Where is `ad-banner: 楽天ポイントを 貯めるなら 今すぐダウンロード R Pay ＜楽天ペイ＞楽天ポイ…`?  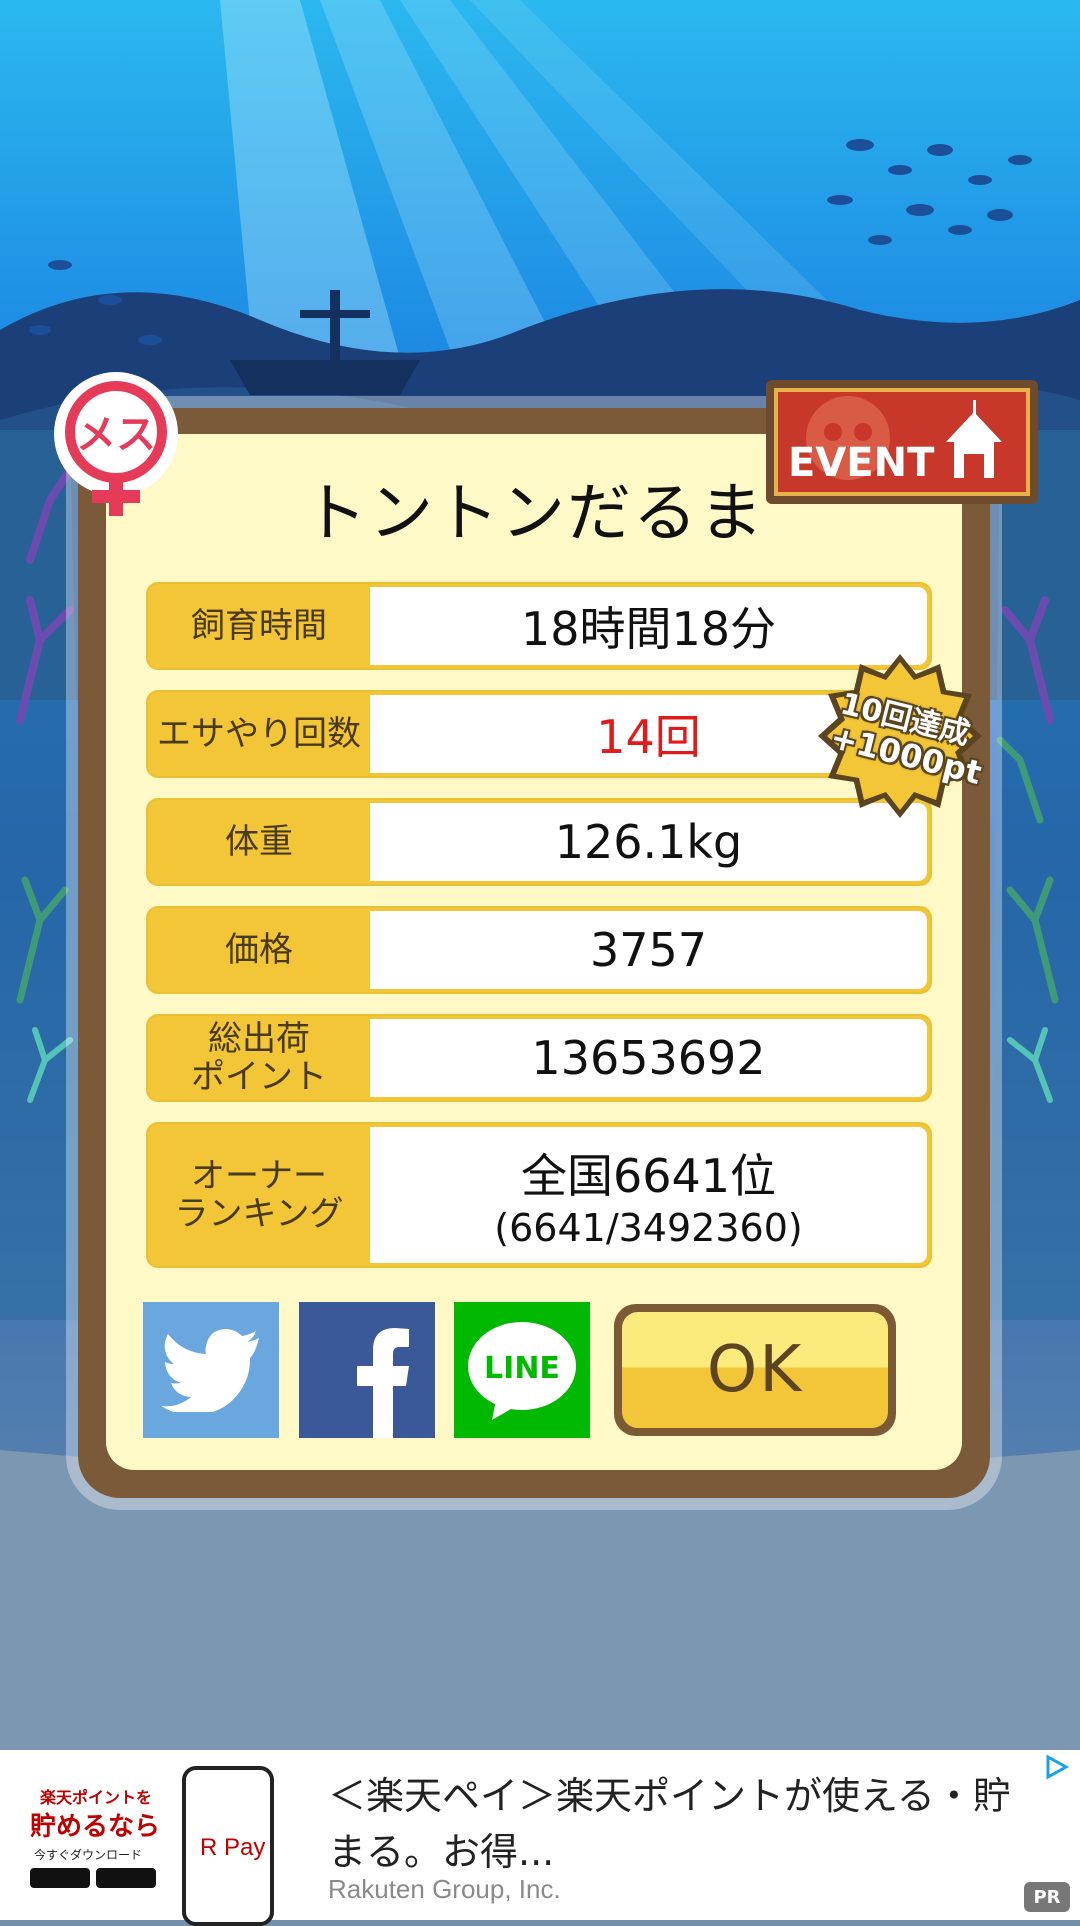 ad-banner: 楽天ポイントを 貯めるなら 今すぐダウンロード R Pay ＜楽天ペイ＞楽天ポイ… is located at coordinates (540, 1838).